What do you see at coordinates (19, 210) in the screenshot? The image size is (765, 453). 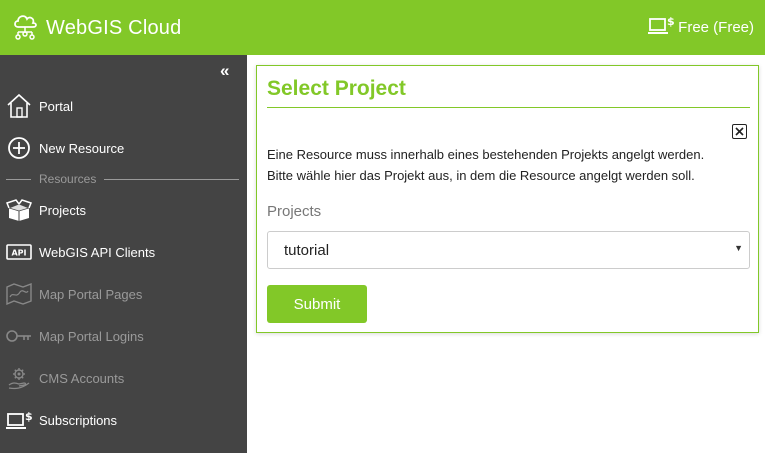 I see `box-icon` at bounding box center [19, 210].